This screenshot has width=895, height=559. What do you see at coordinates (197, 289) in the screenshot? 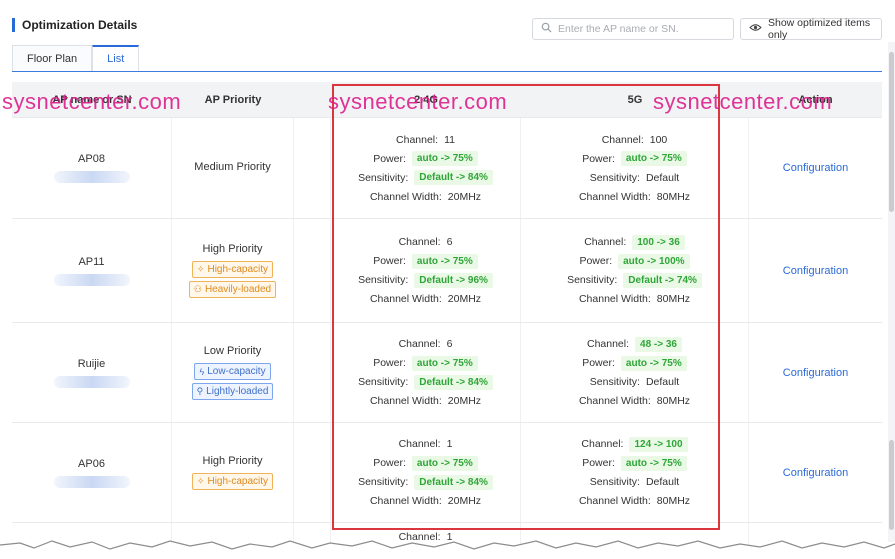
I see `users-icon: ⚇` at bounding box center [197, 289].